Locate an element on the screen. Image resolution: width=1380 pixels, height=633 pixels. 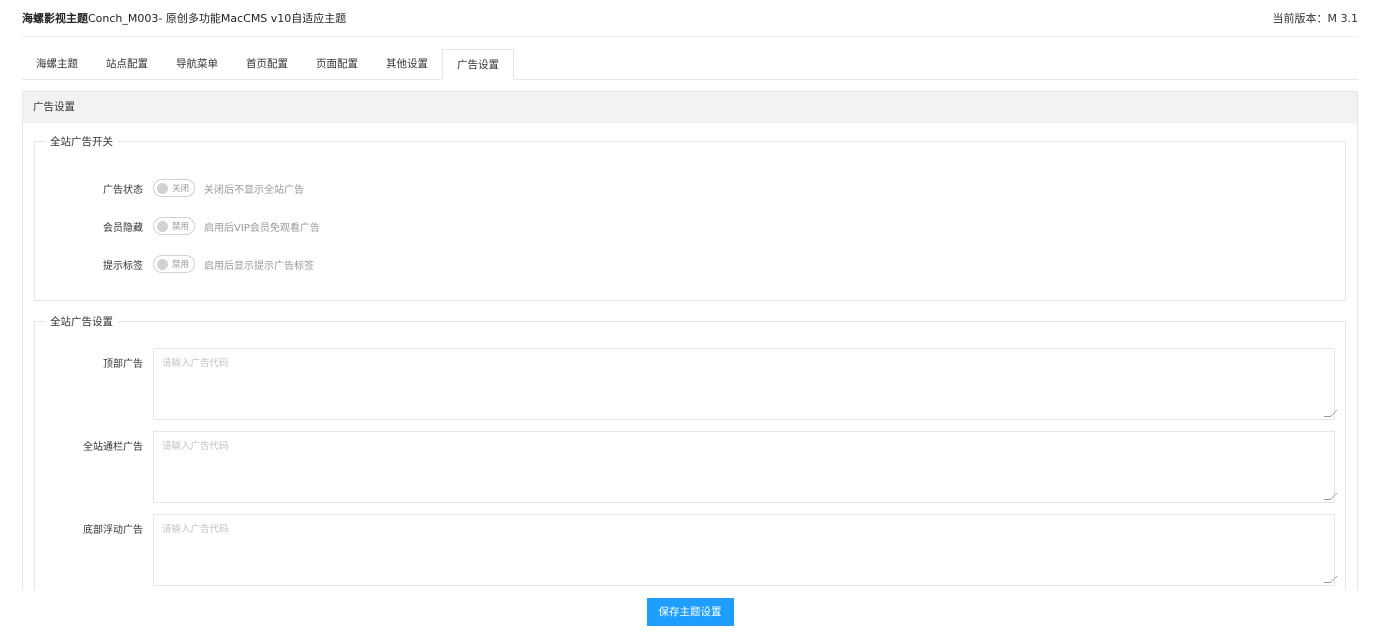
tip-label-row: 提示标签 禁用 启用后显示提示广告标签 is located at coordinates (690, 264).